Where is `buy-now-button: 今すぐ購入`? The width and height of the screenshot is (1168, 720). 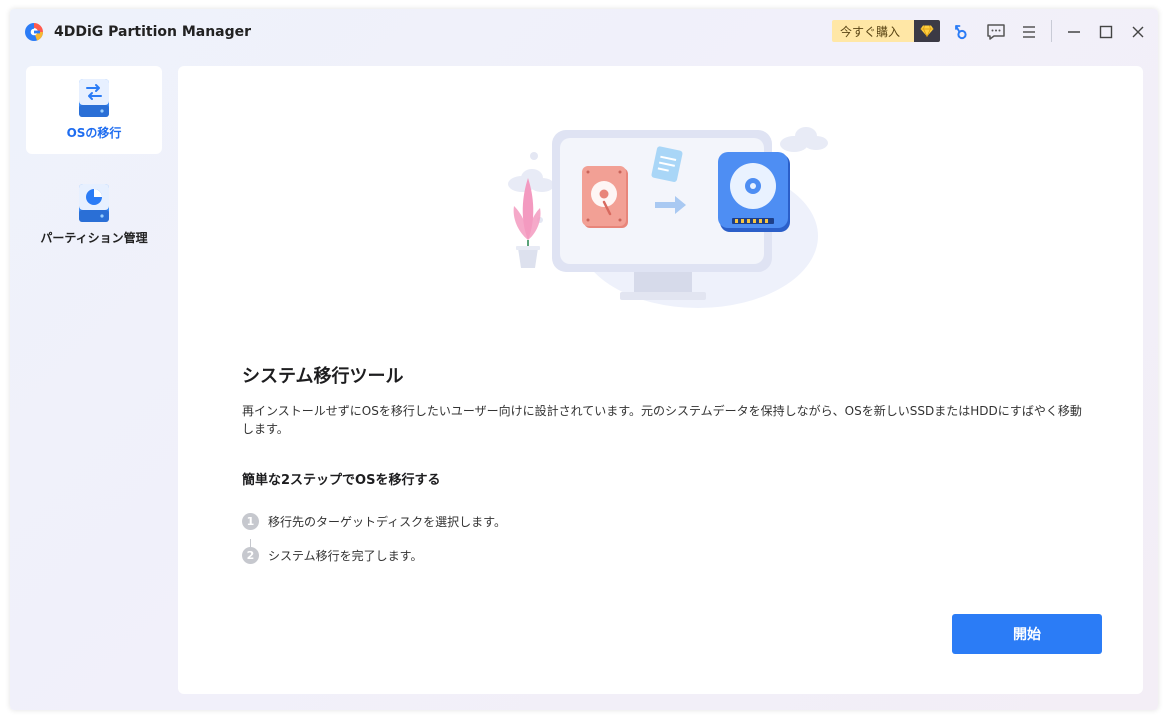 buy-now-button: 今すぐ購入 is located at coordinates (886, 31).